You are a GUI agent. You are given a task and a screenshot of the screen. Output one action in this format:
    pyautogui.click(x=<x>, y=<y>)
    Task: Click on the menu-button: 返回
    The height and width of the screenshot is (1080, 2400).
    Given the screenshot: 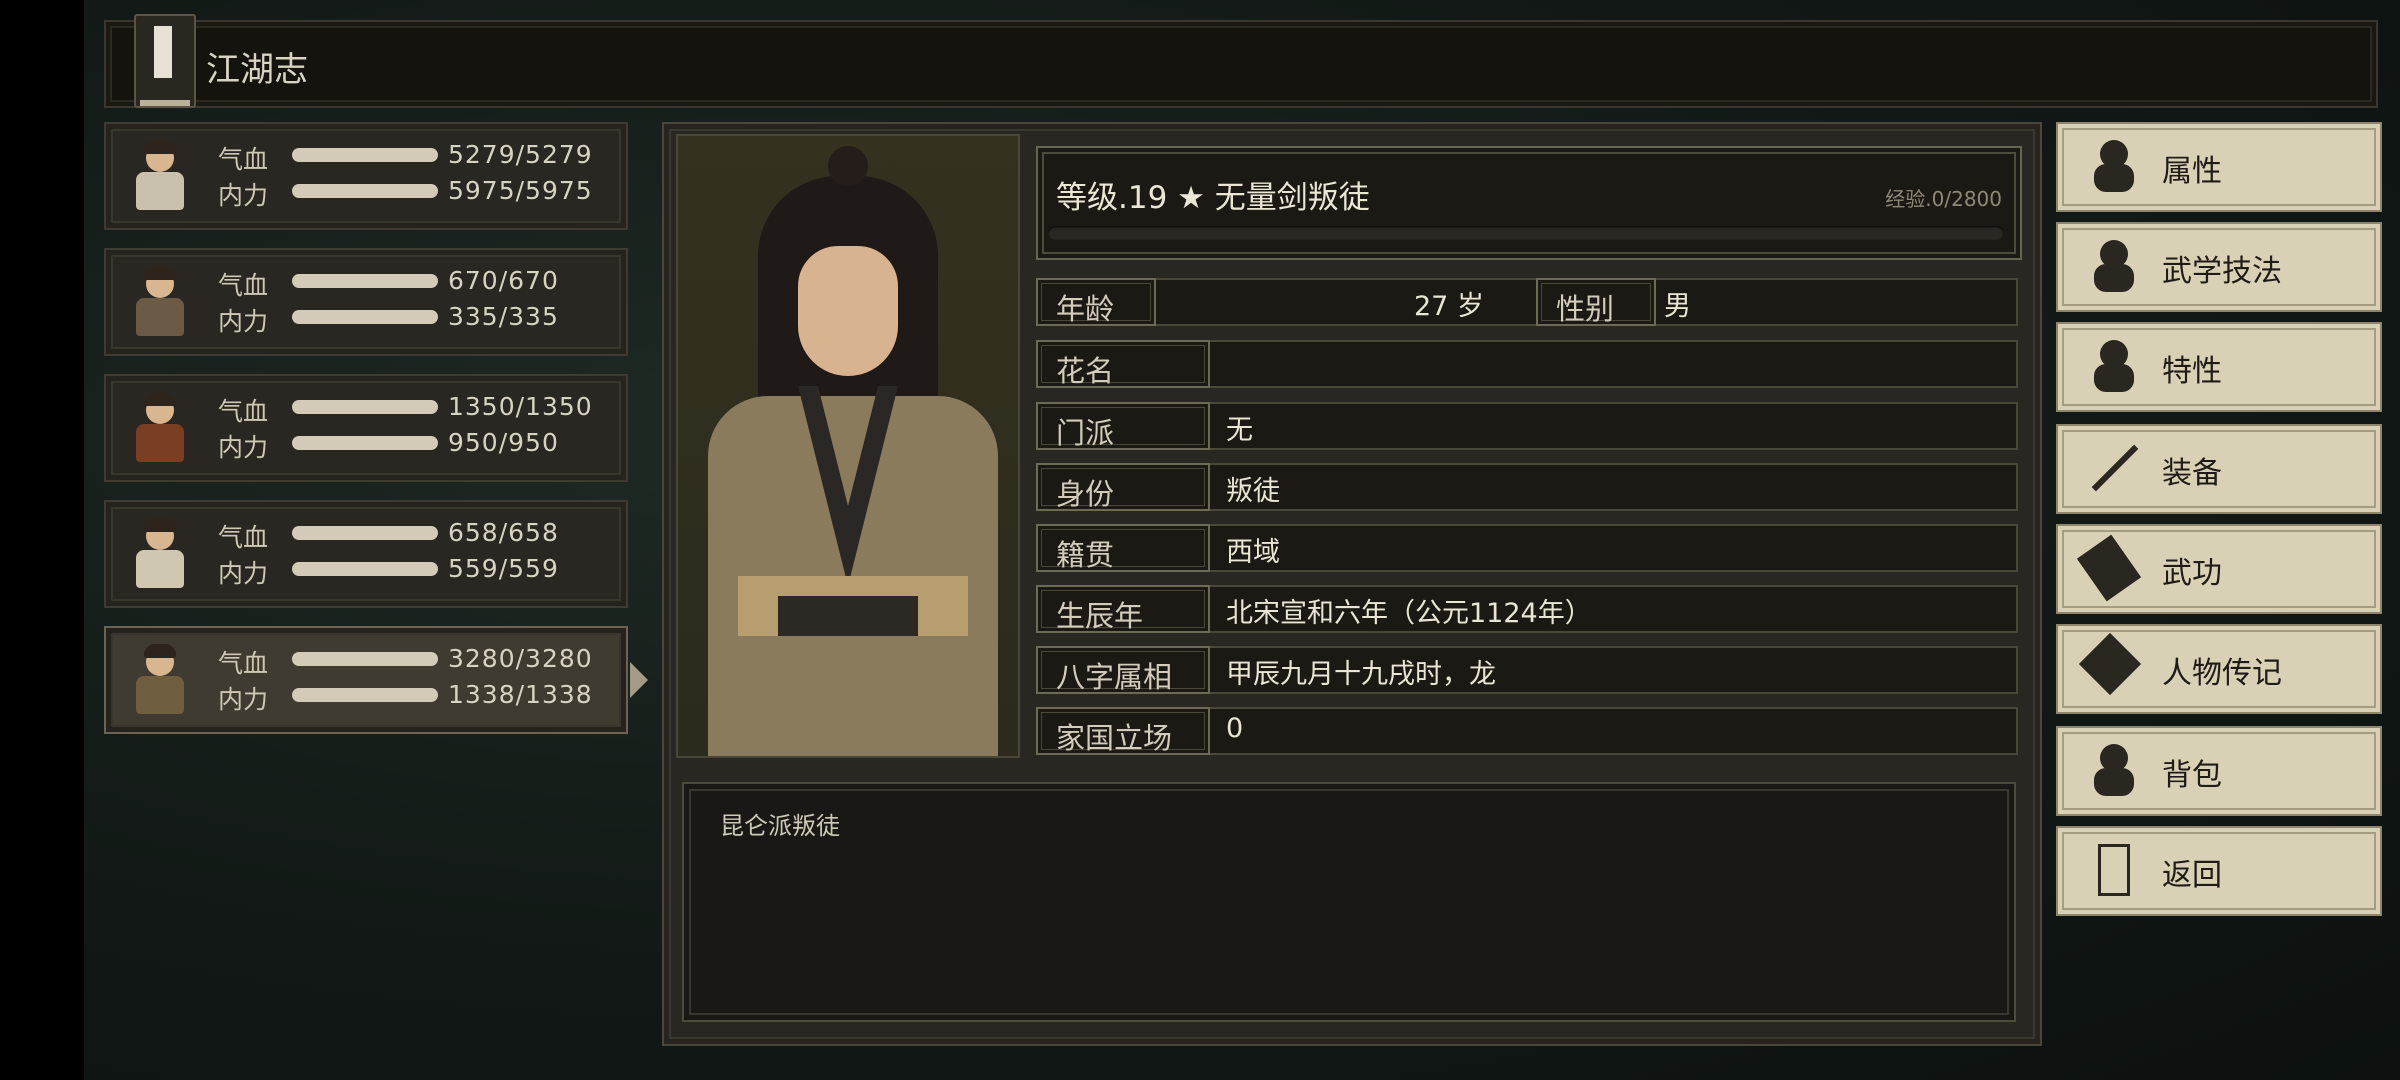 What is the action you would take?
    pyautogui.click(x=2219, y=871)
    